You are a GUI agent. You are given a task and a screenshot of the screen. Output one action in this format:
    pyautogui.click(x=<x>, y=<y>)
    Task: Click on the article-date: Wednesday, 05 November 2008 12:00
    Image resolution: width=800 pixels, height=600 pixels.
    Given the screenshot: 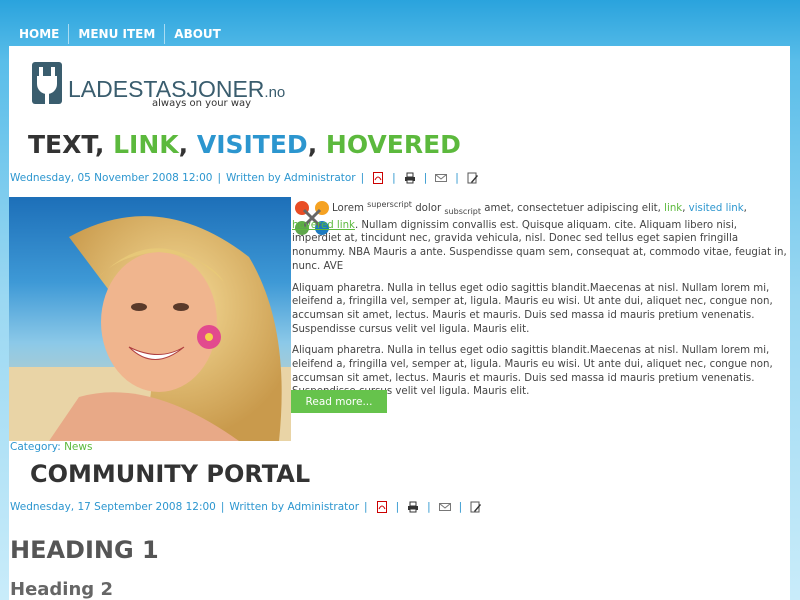 What is the action you would take?
    pyautogui.click(x=111, y=178)
    